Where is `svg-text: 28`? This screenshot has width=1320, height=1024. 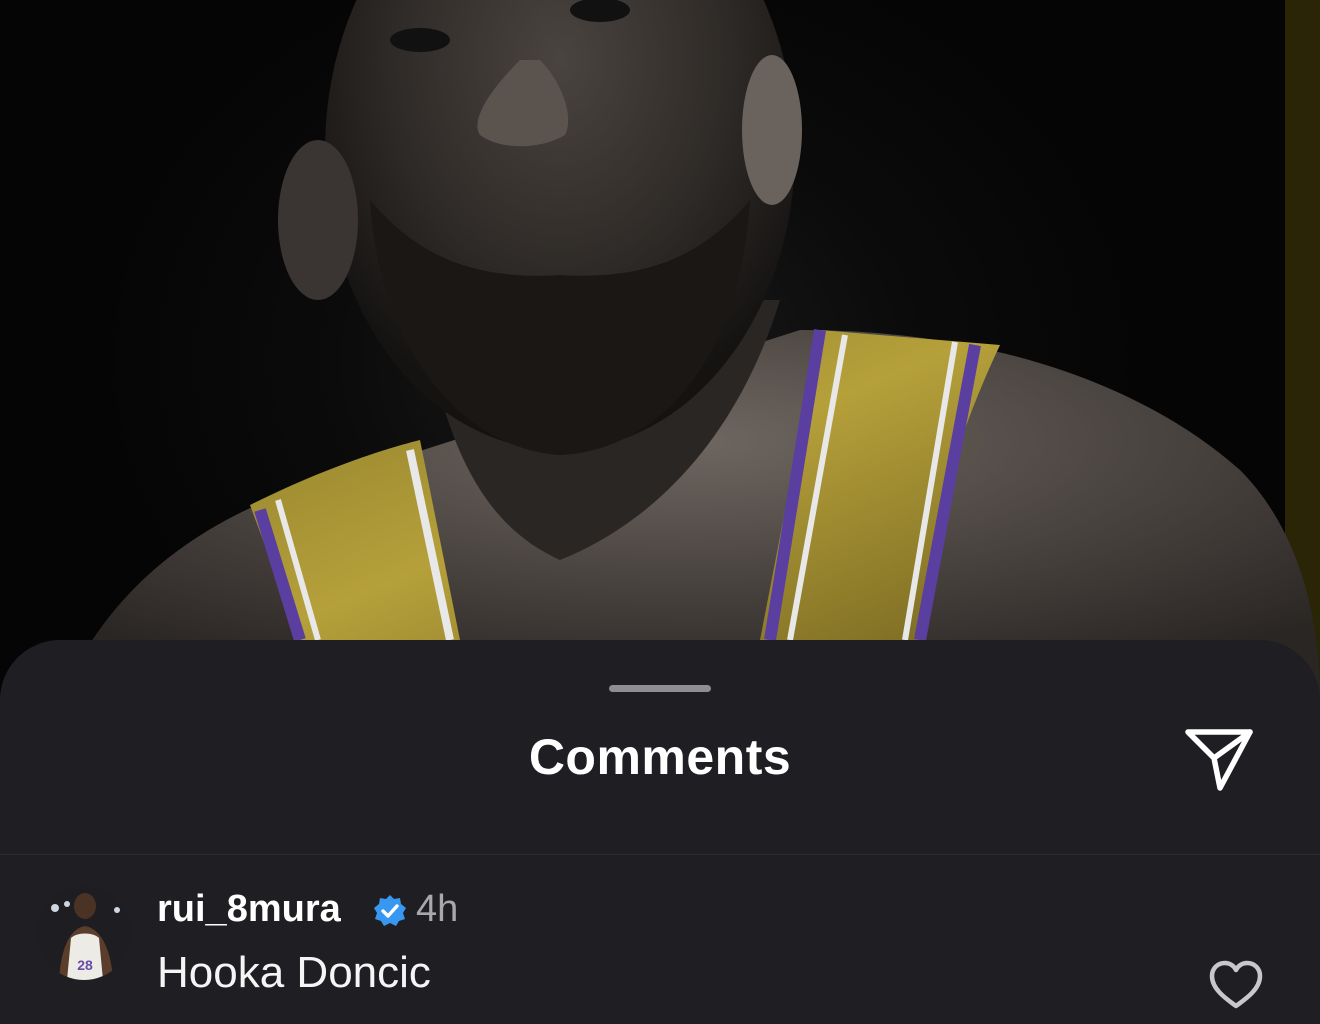 svg-text: 28 is located at coordinates (85, 965).